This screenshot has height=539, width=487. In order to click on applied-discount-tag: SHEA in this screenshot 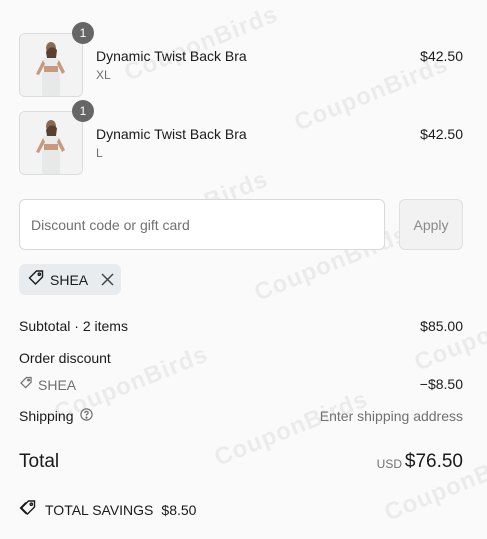, I will do `click(70, 279)`.